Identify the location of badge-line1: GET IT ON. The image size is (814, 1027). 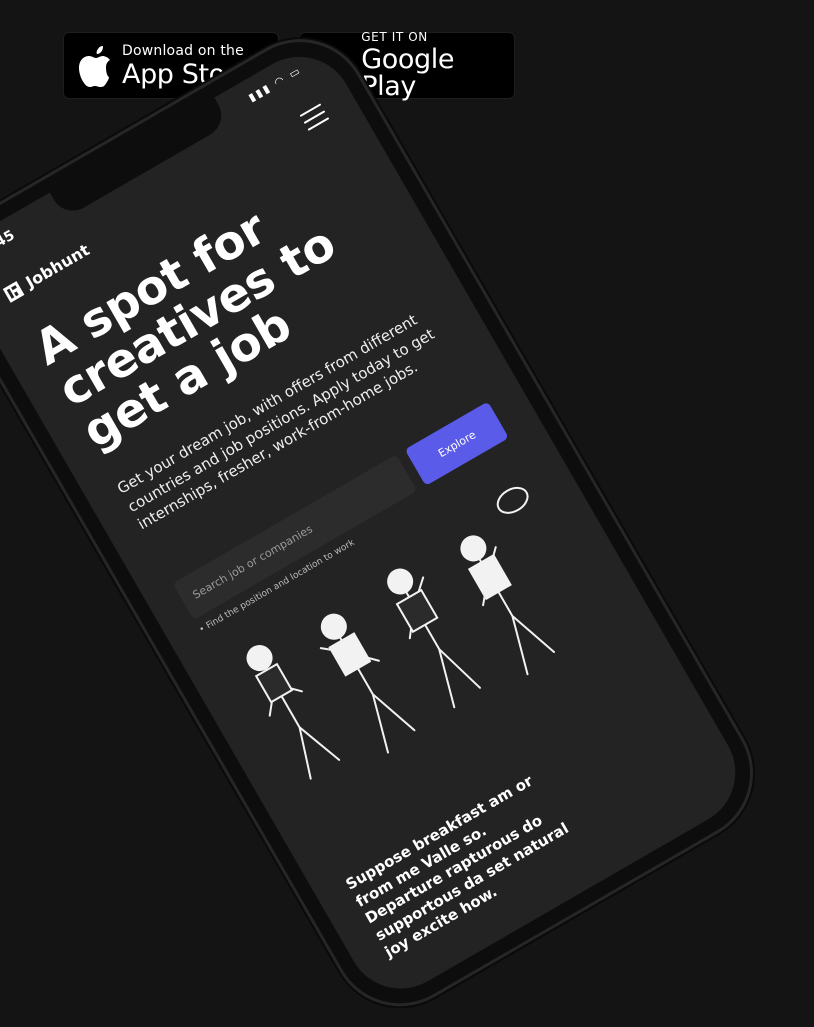
(394, 37).